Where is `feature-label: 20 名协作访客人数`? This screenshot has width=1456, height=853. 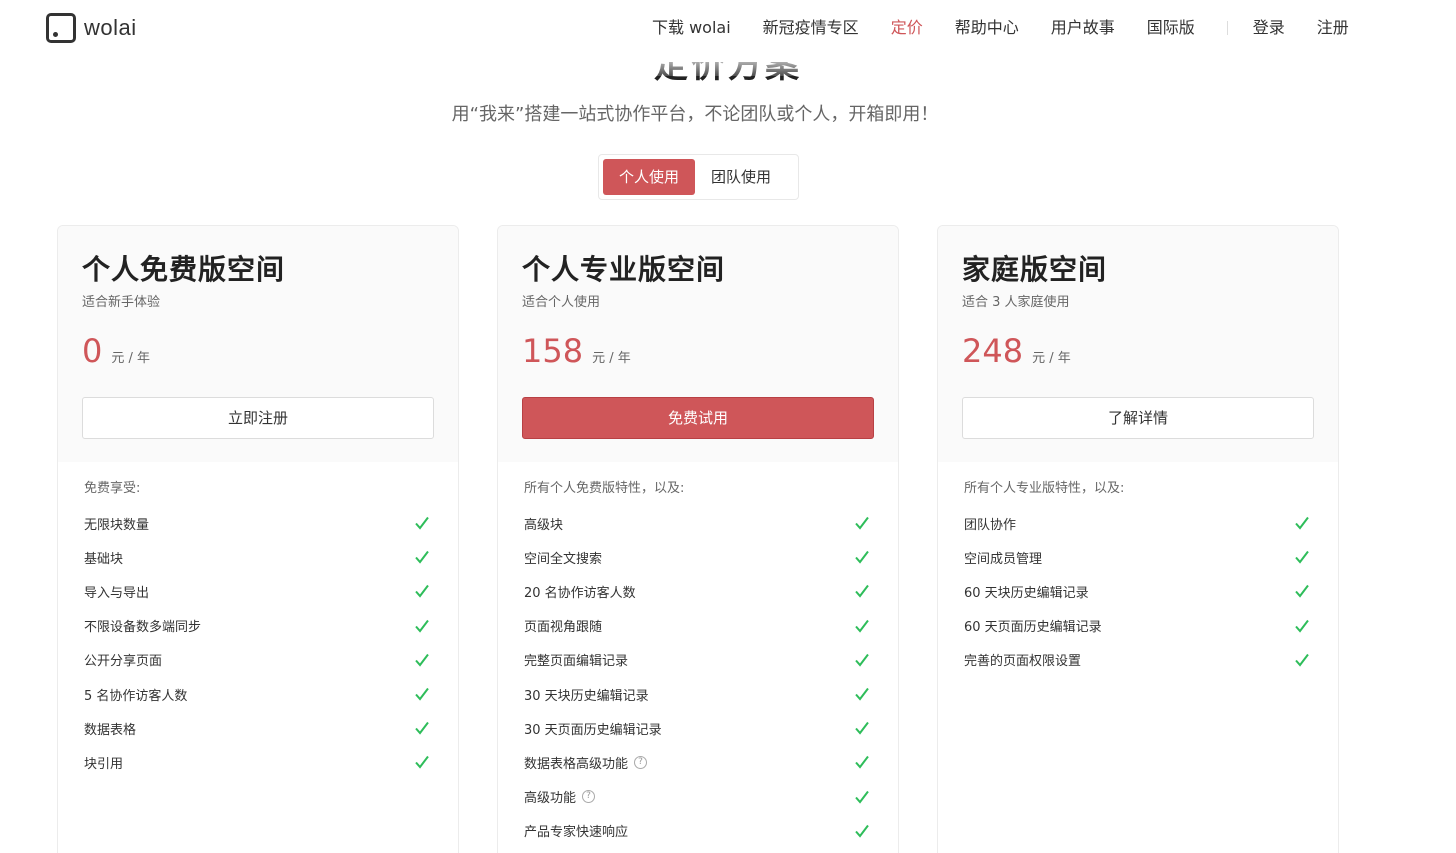
feature-label: 20 名协作访客人数 is located at coordinates (580, 593).